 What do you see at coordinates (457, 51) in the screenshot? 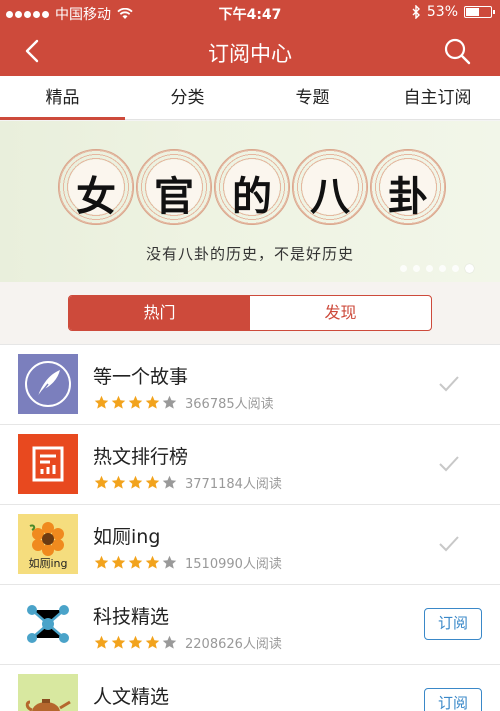
I see `search-icon` at bounding box center [457, 51].